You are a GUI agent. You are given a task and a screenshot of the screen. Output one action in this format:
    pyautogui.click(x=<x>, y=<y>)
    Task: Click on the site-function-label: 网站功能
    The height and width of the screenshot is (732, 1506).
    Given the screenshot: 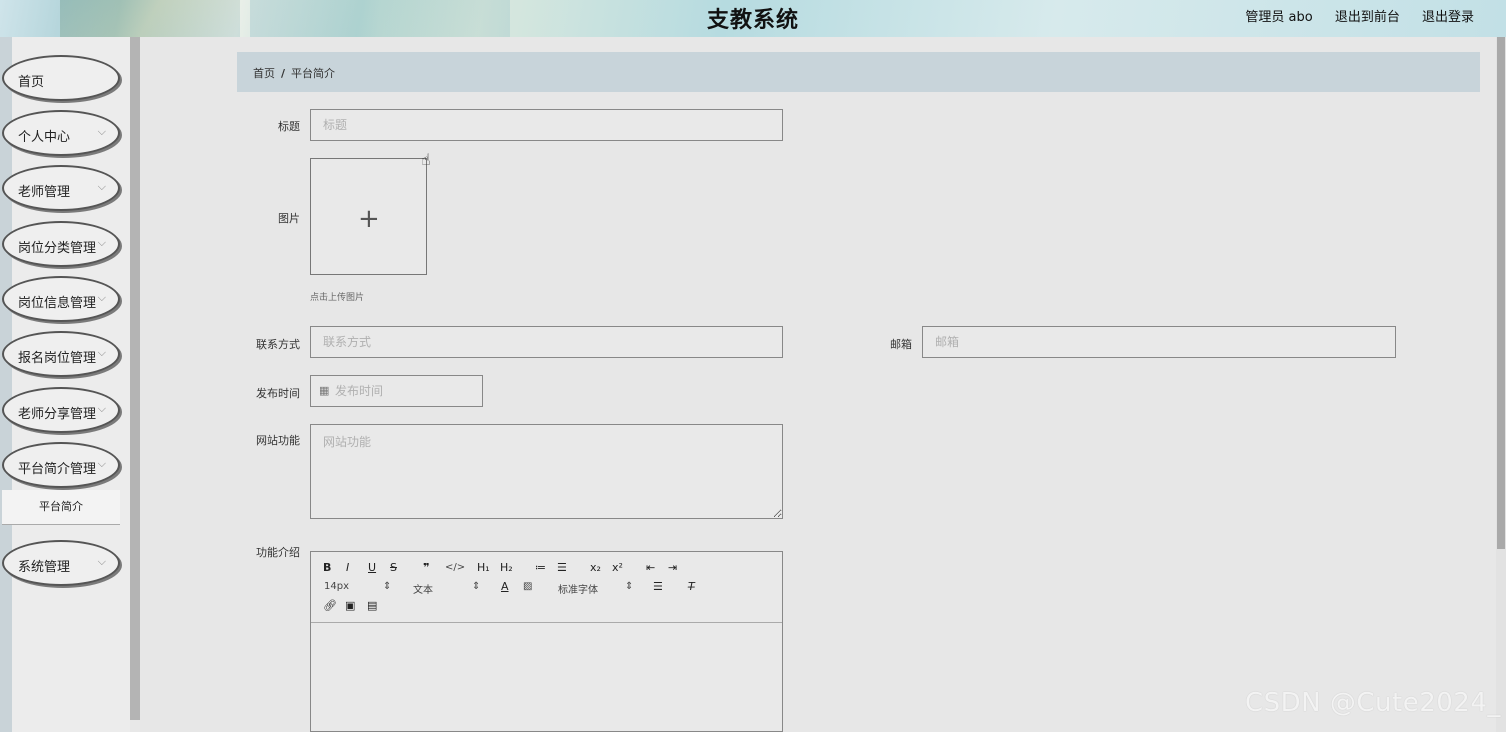 What is the action you would take?
    pyautogui.click(x=278, y=440)
    